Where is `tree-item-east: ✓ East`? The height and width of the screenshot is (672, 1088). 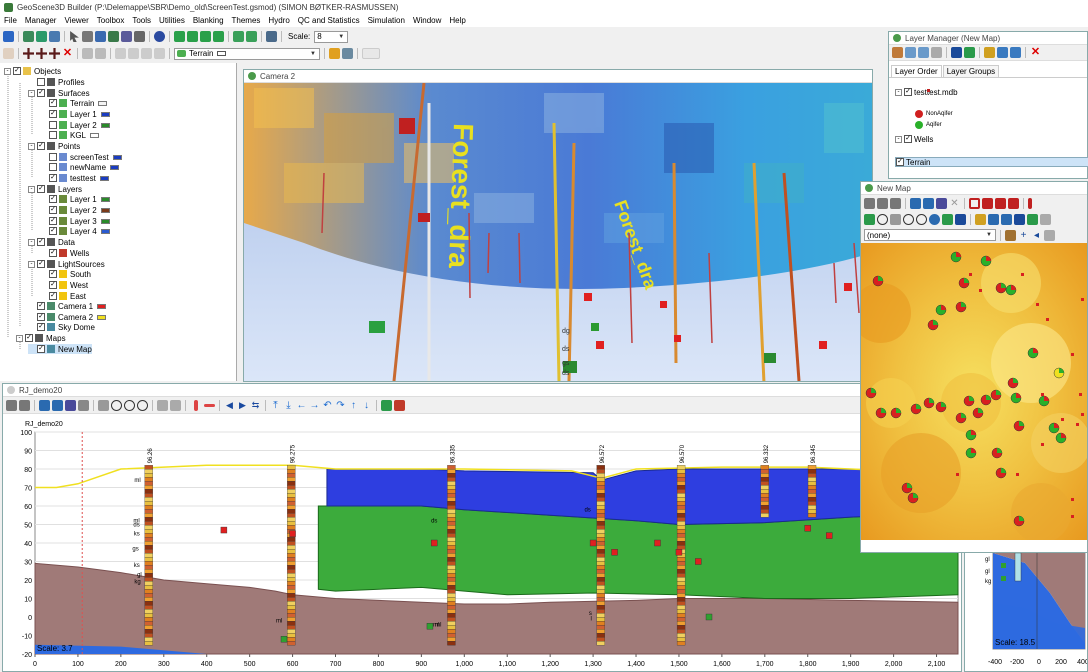
tree-item-east: ✓ East is located at coordinates (63, 296).